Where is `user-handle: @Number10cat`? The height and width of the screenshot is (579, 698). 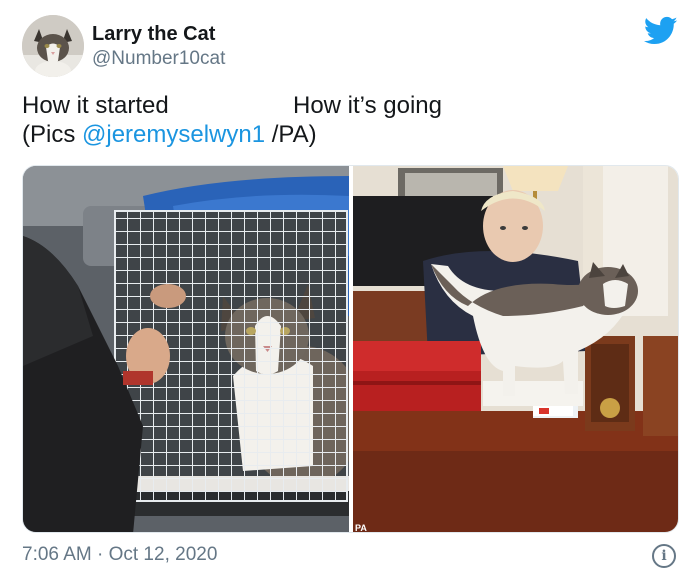
user-handle: @Number10cat is located at coordinates (158, 59).